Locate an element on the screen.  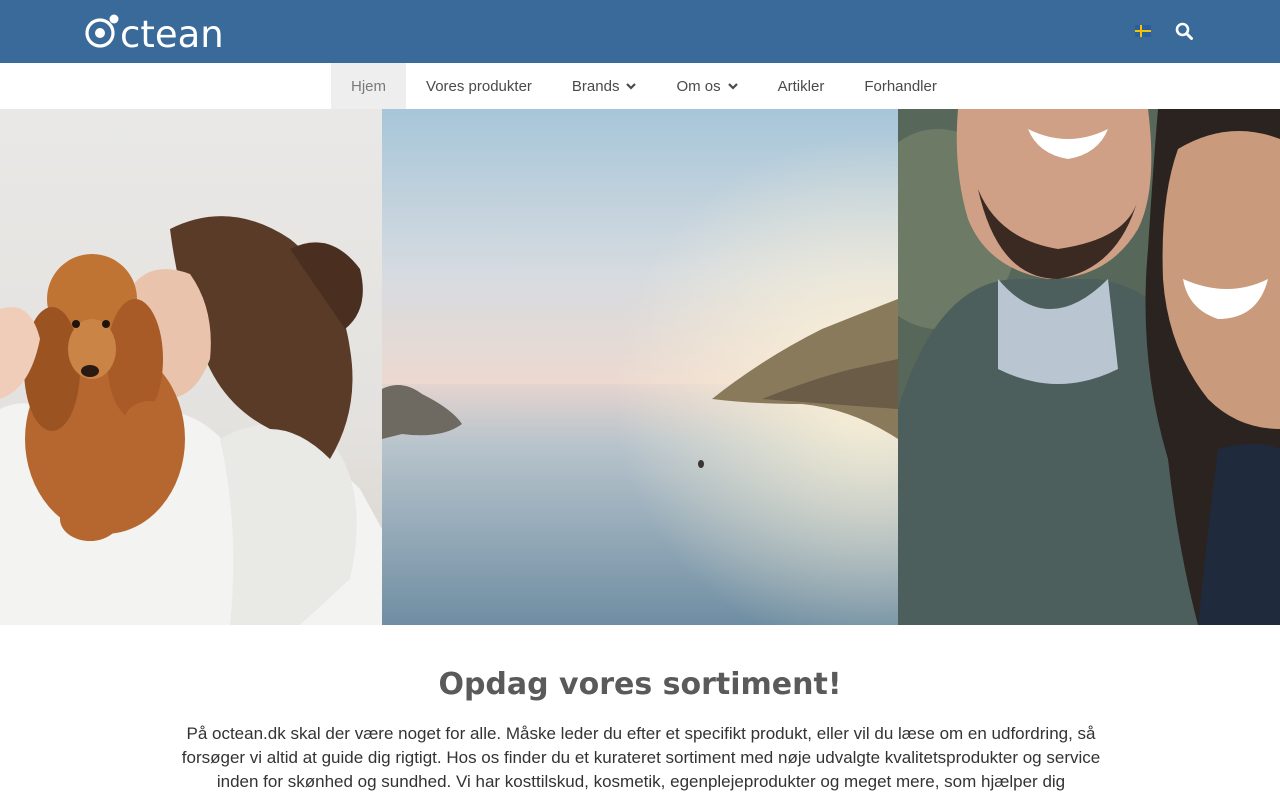
nav-item-hjem: Hjem is located at coordinates (369, 86).